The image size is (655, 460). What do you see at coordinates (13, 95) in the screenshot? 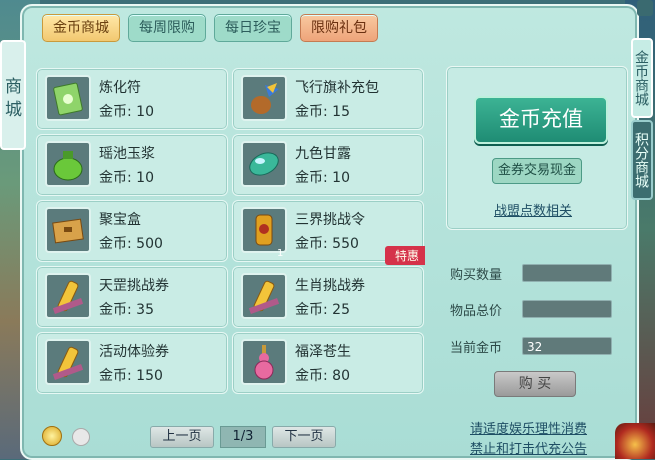
I see `shop-side-tab: 商城` at bounding box center [13, 95].